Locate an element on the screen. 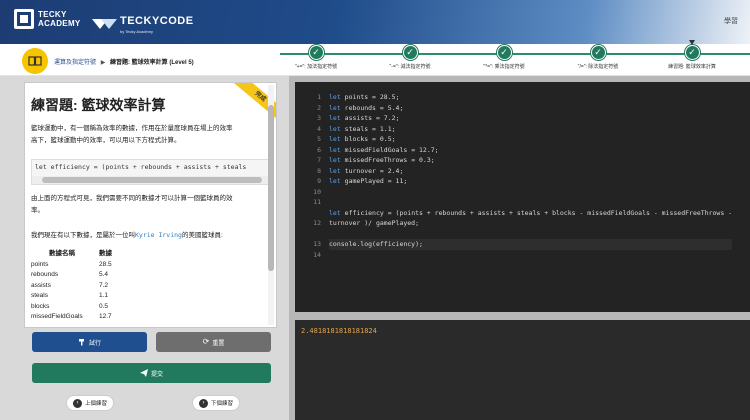 This screenshot has height=420, width=750. table-row: missedFieldGoals 12.7 is located at coordinates (71, 317).